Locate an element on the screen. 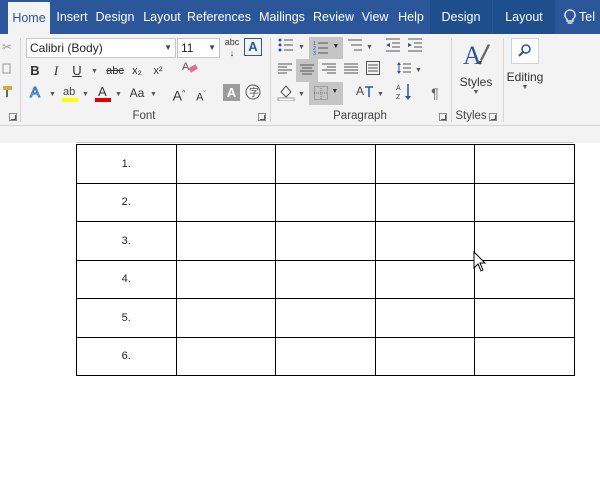 This screenshot has height=500, width=600. align-right-icon is located at coordinates (329, 71).